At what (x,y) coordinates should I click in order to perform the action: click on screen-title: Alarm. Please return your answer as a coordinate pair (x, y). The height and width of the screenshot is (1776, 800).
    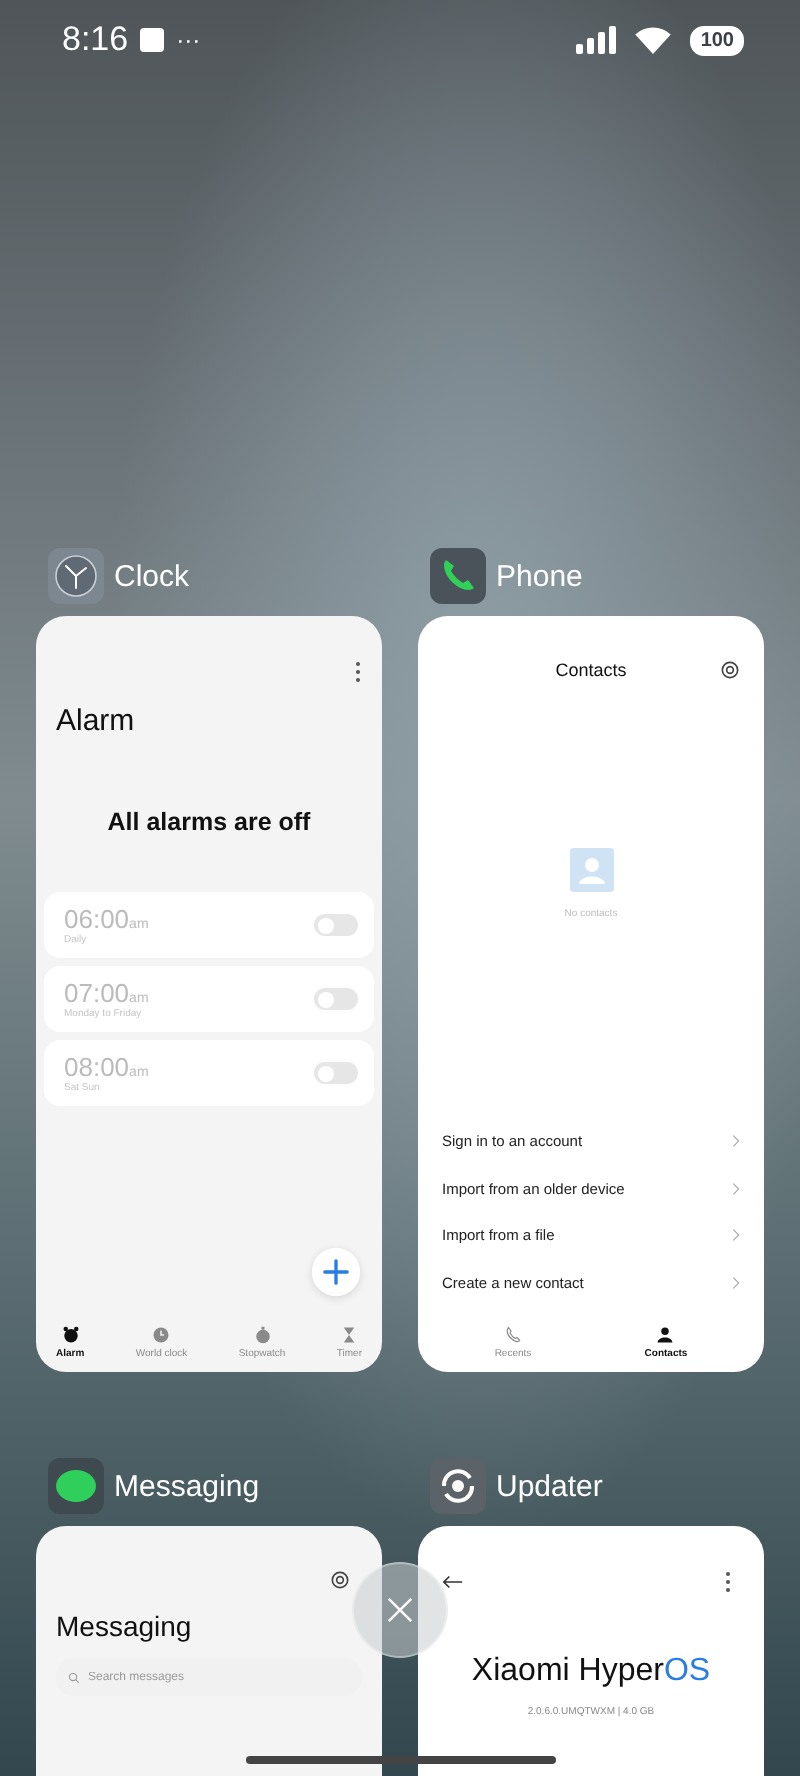
    Looking at the image, I should click on (96, 721).